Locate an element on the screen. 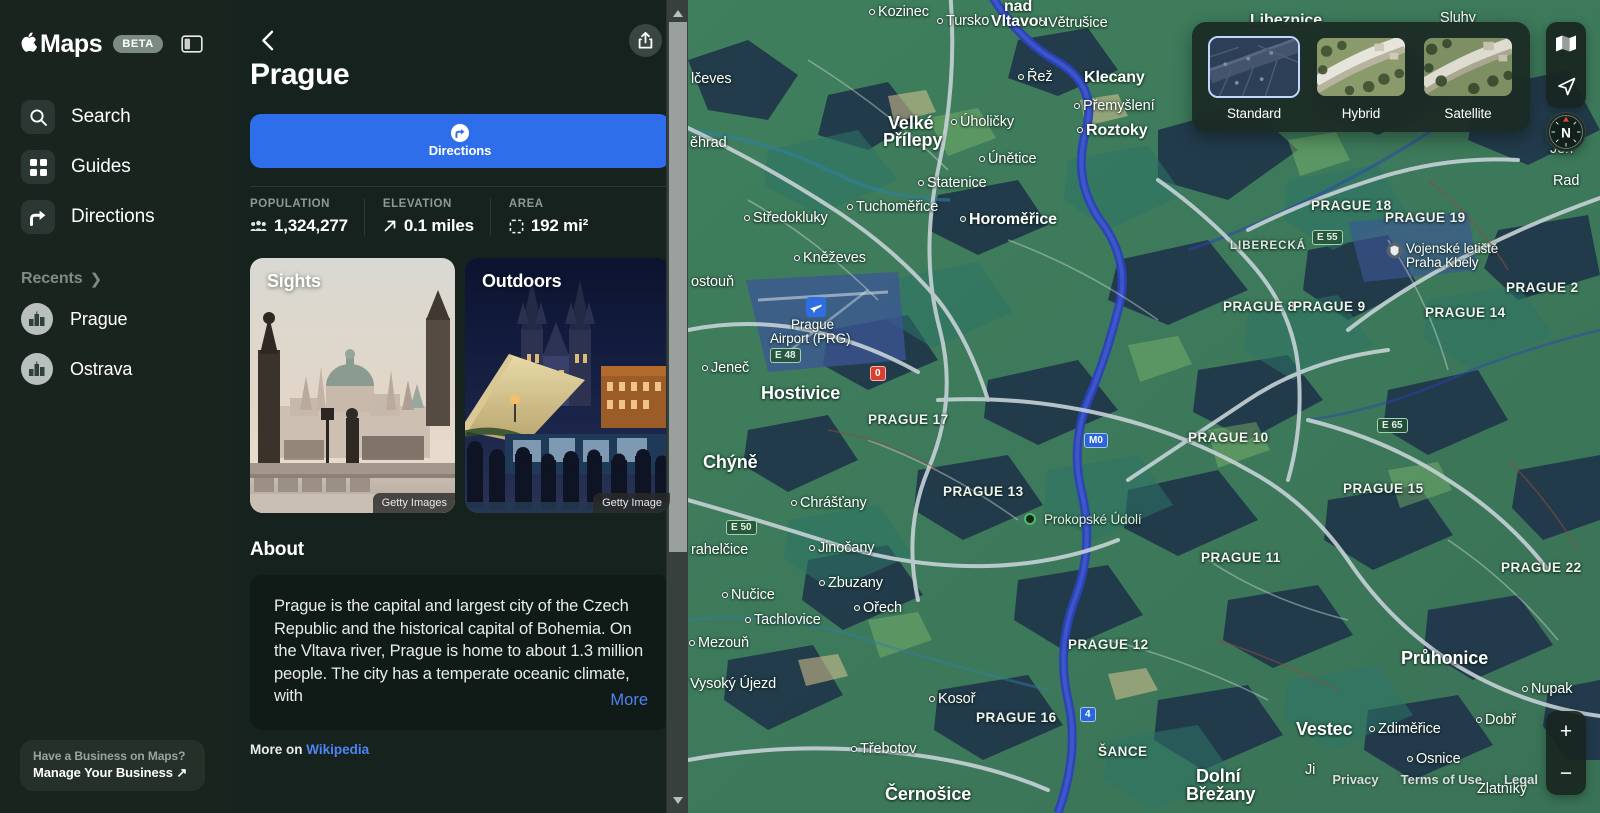  share-icon is located at coordinates (645, 39).